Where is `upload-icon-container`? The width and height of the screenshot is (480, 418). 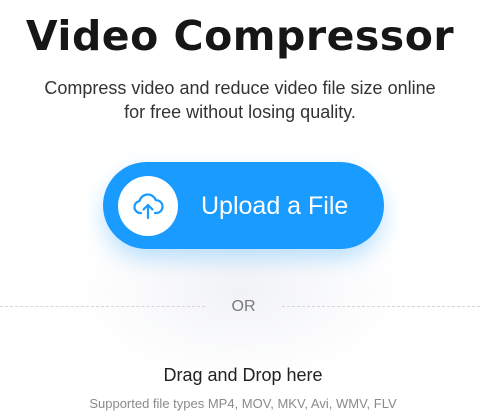 upload-icon-container is located at coordinates (148, 206).